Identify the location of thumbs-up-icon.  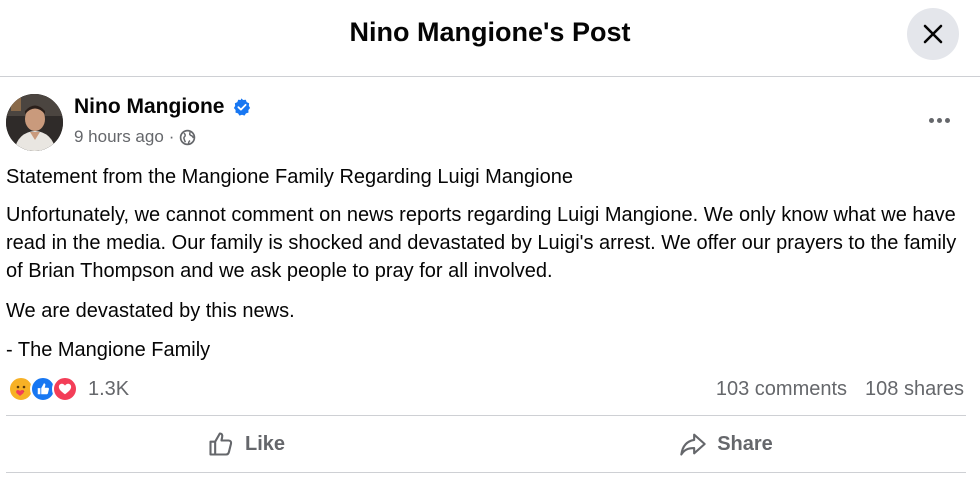
(221, 444).